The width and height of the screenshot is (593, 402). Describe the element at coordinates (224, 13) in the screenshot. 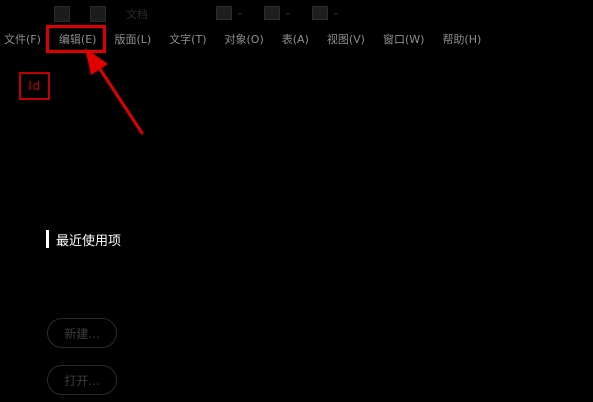

I see `zoom-icon` at that location.